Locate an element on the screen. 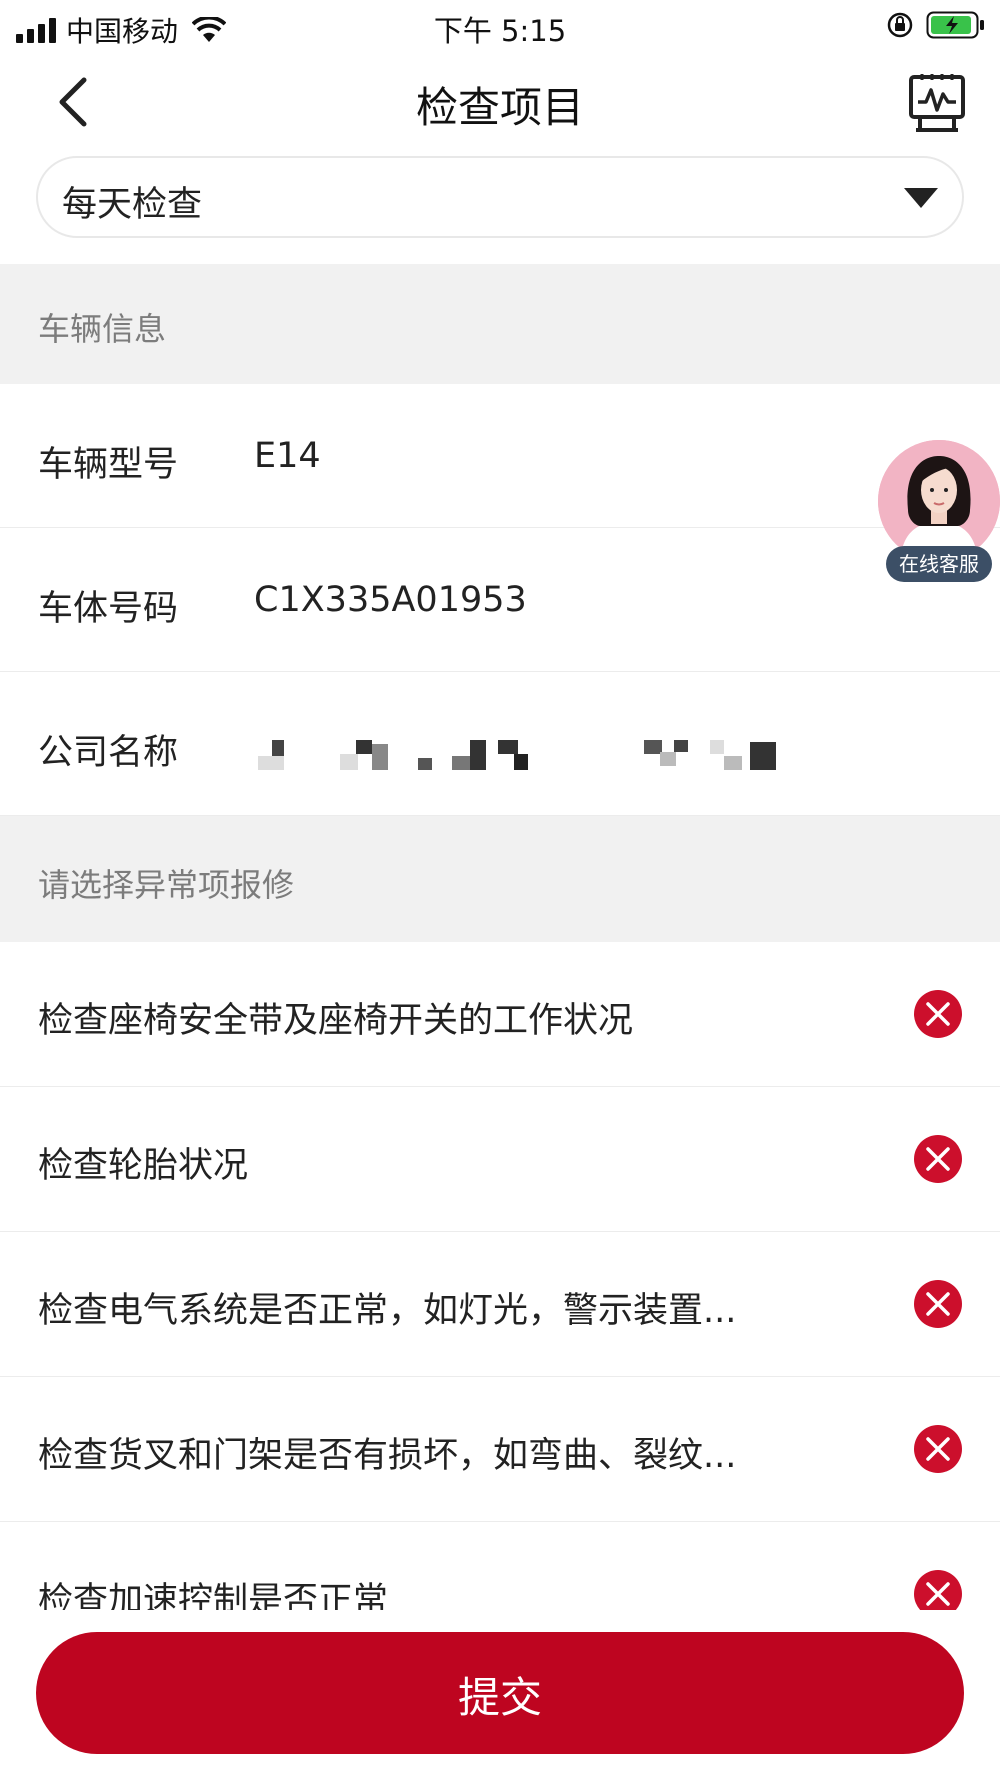  company-name-row: 公司名称 is located at coordinates (500, 744).